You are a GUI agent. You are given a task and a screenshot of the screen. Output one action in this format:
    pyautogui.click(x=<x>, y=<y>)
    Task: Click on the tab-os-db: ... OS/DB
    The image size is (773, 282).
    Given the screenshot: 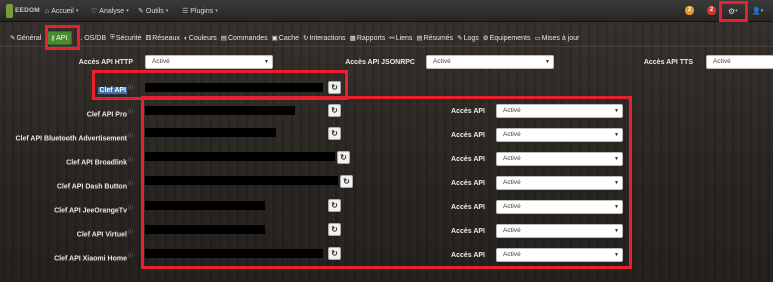 What is the action you would take?
    pyautogui.click(x=91, y=38)
    